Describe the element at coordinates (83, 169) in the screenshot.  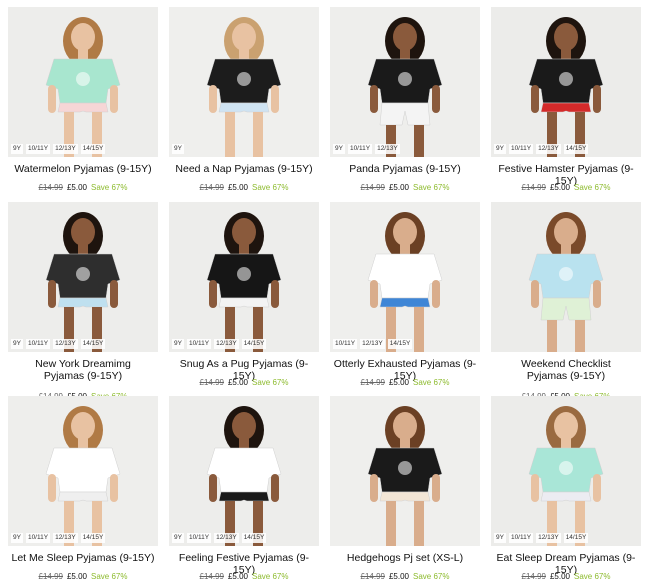
I see `product-title: Watermelon Pyjamas (9-15Y)` at that location.